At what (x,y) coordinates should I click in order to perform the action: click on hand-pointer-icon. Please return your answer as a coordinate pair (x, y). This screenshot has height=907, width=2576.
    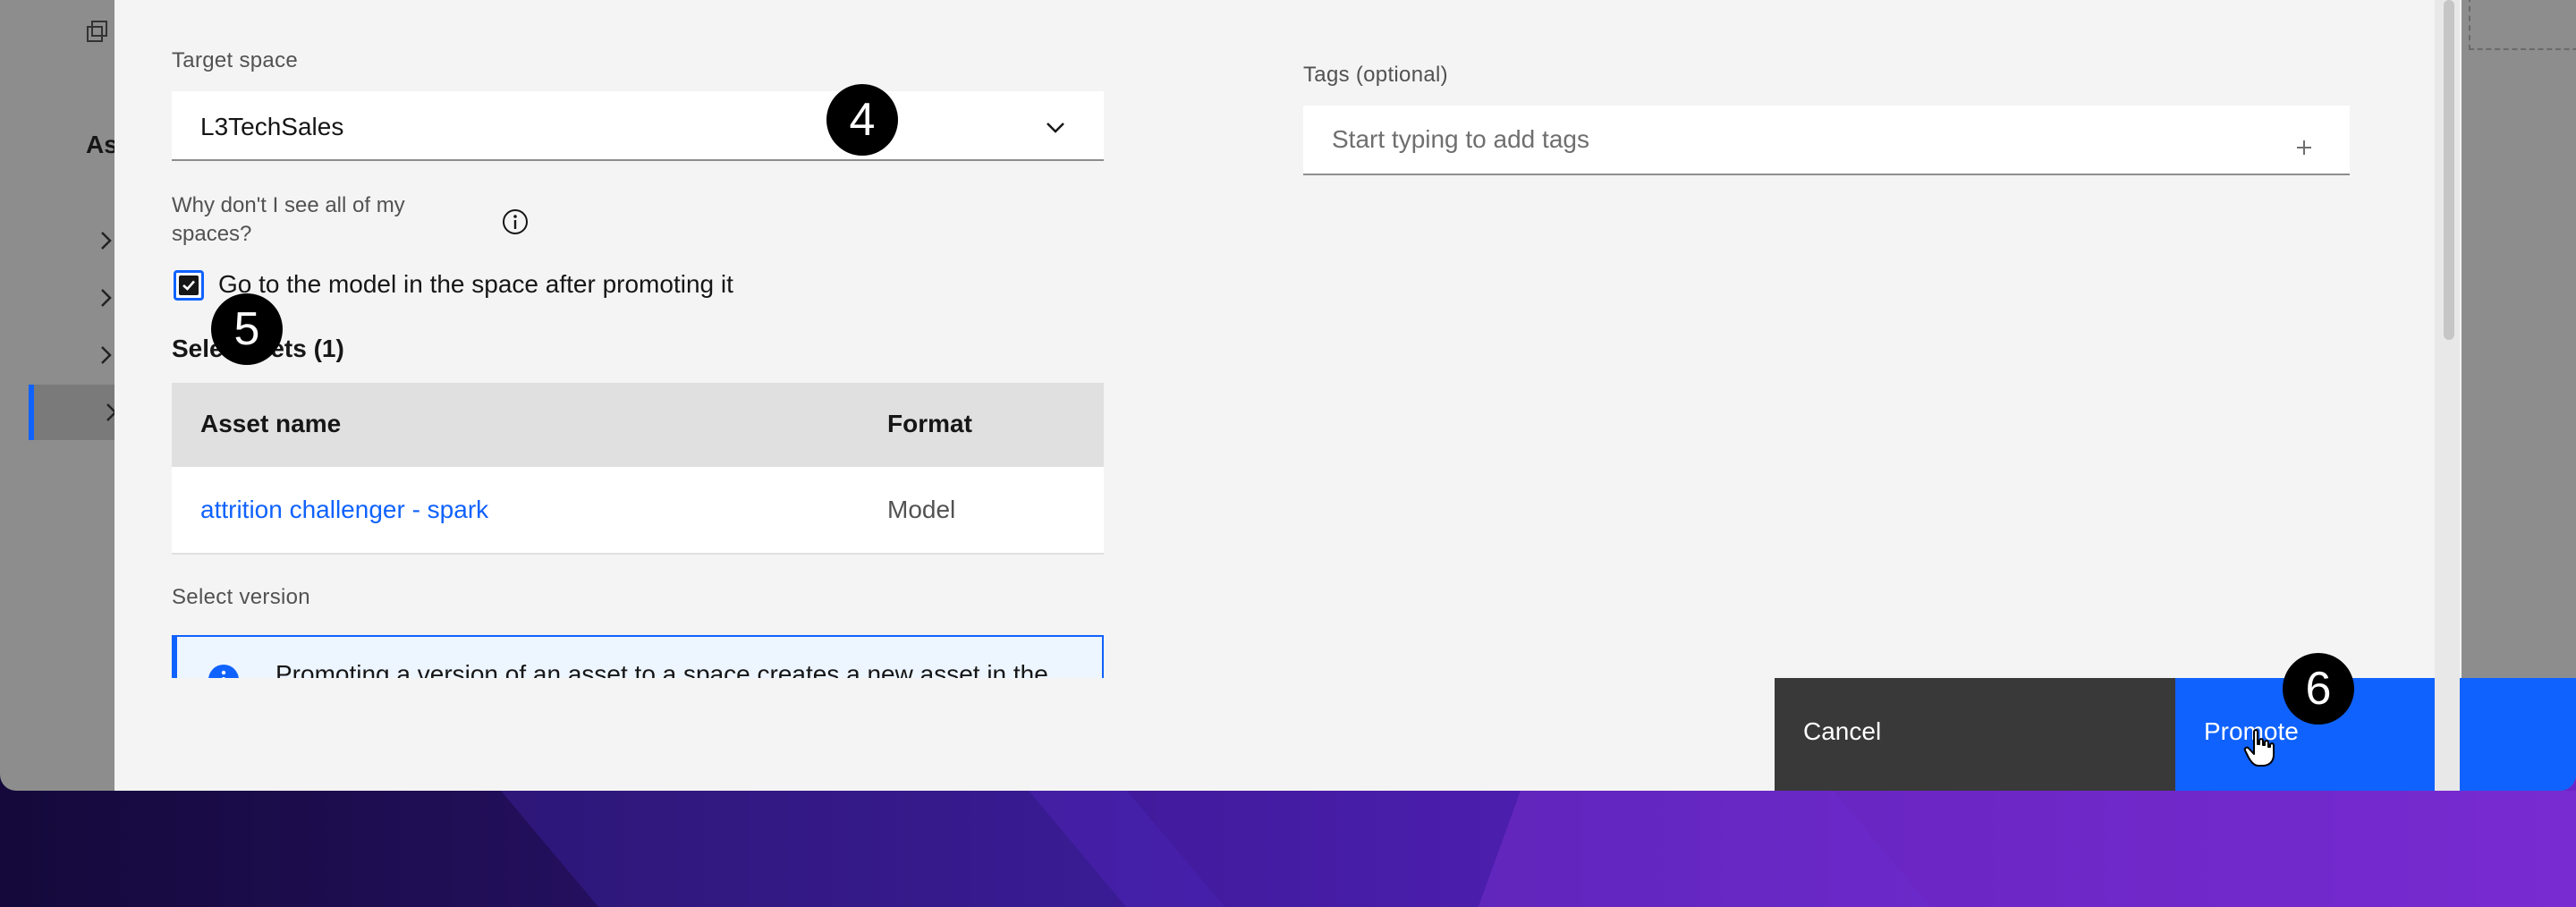
    Looking at the image, I should click on (2259, 748).